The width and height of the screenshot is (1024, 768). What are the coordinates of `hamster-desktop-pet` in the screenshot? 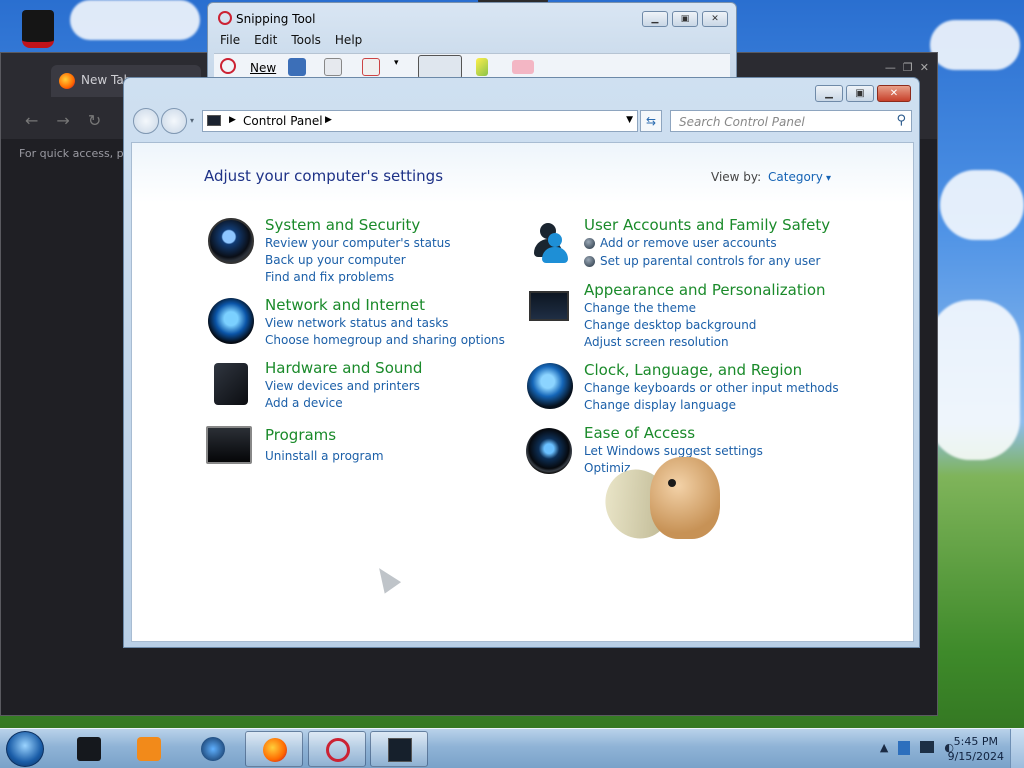 It's located at (659, 502).